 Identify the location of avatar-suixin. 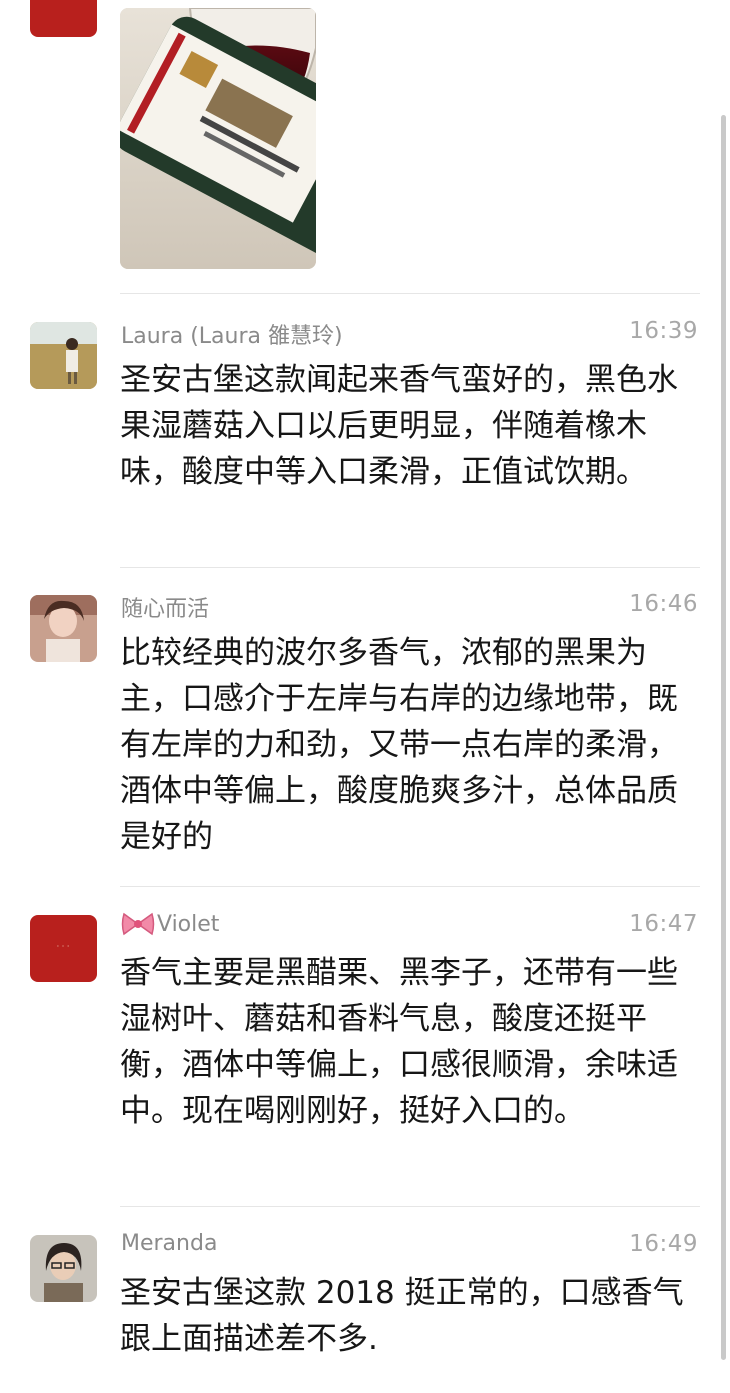
(63, 628).